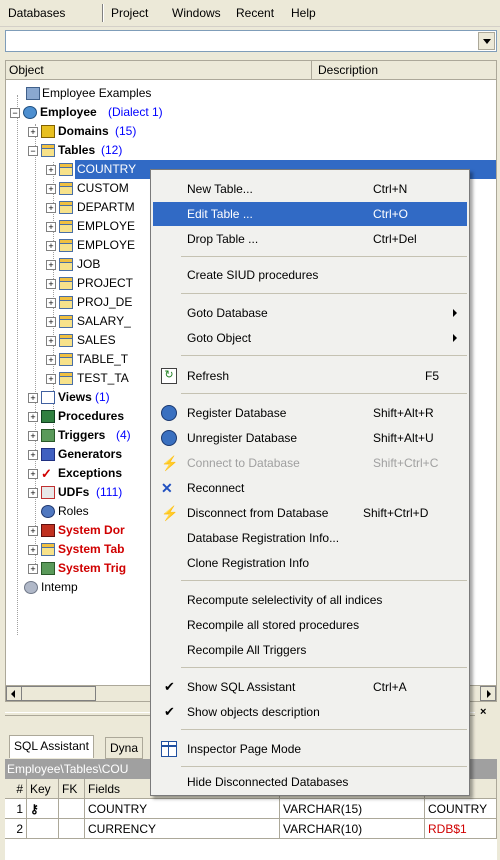  What do you see at coordinates (310, 239) in the screenshot?
I see `menu-item-drop-table: Drop Table ... Ctrl+Del` at bounding box center [310, 239].